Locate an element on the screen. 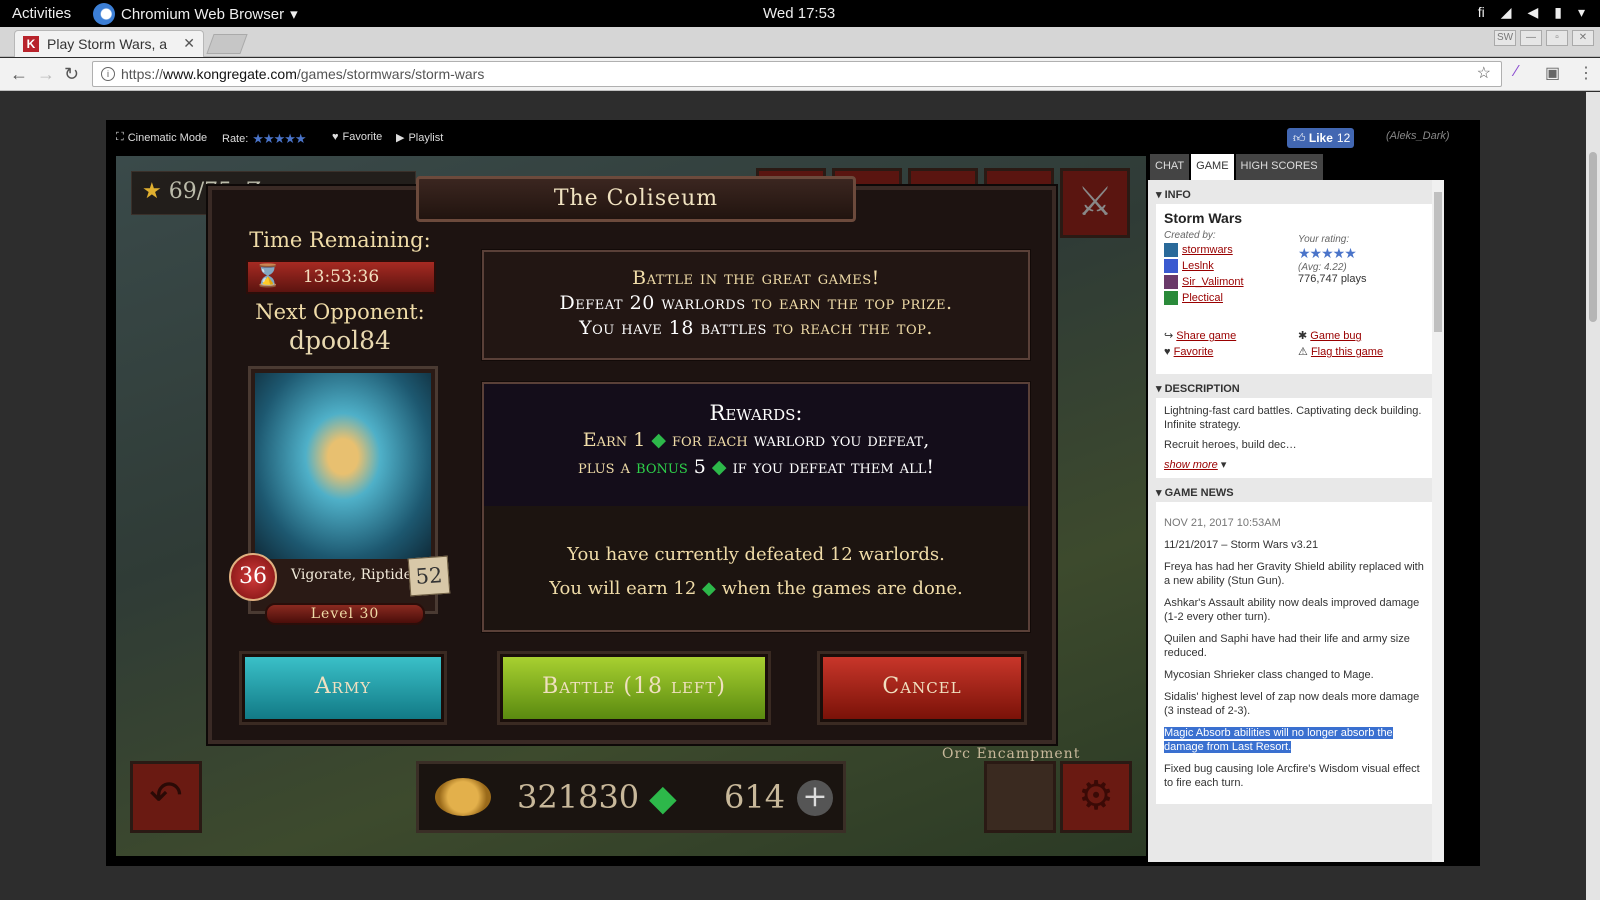 The width and height of the screenshot is (1600, 900). facebook-like-button: 👍︎ Like 12 is located at coordinates (1320, 138).